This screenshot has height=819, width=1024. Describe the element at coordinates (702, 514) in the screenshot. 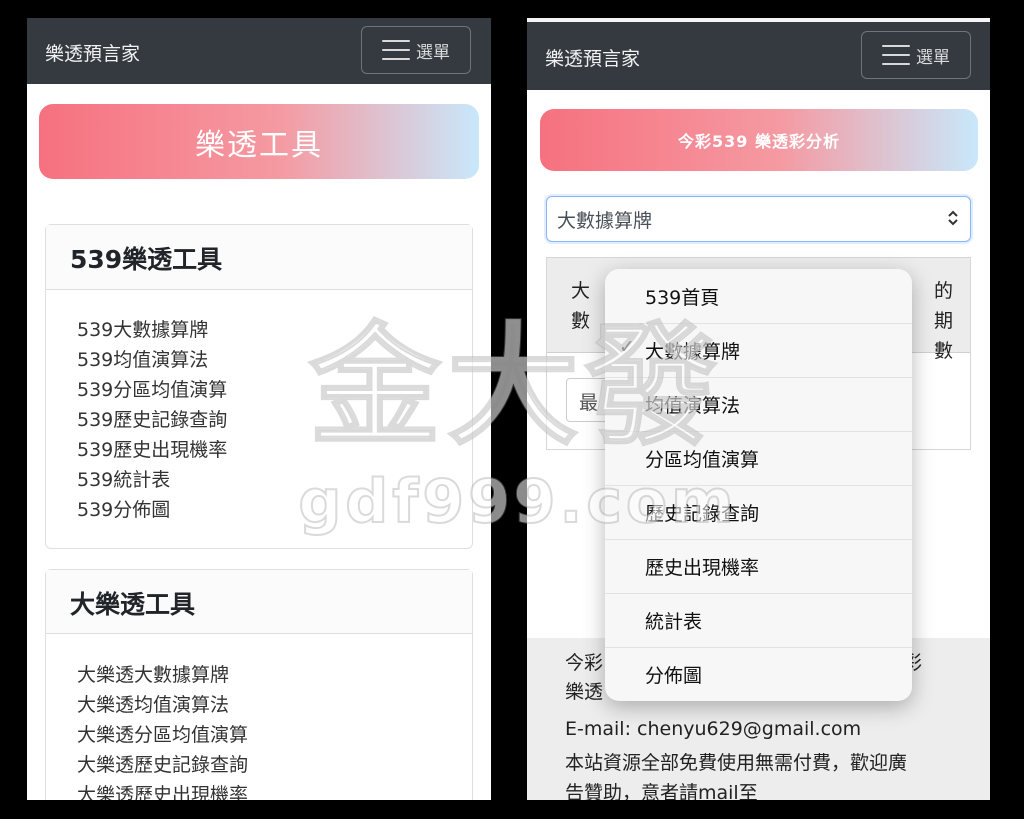

I see `dropdown-option-label: 歷史記錄查詢` at that location.